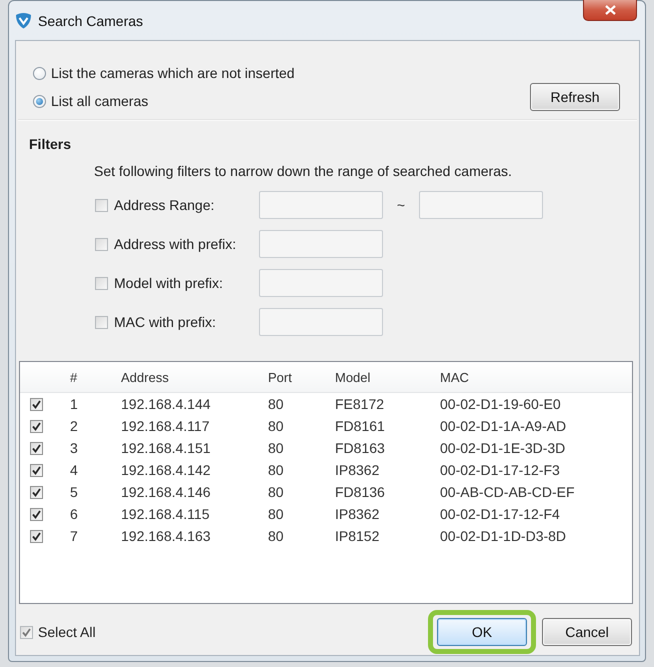 Image resolution: width=654 pixels, height=667 pixels. I want to click on table-cell: 192.168.4.117, so click(165, 426).